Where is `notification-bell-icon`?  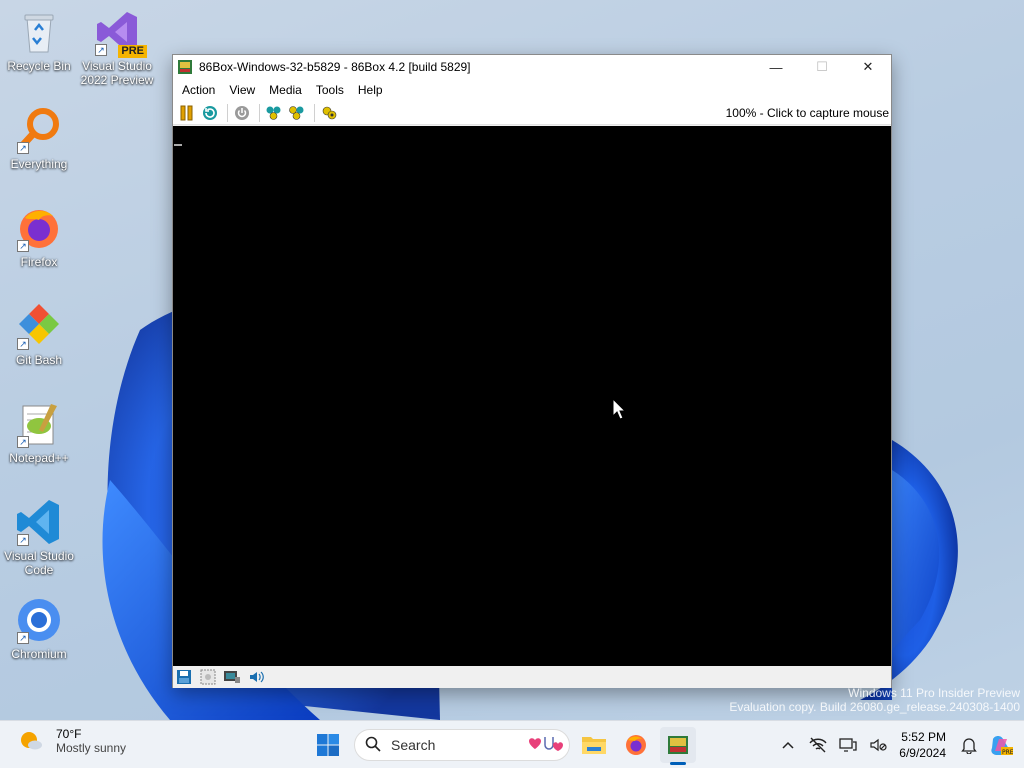
notification-bell-icon is located at coordinates (969, 745).